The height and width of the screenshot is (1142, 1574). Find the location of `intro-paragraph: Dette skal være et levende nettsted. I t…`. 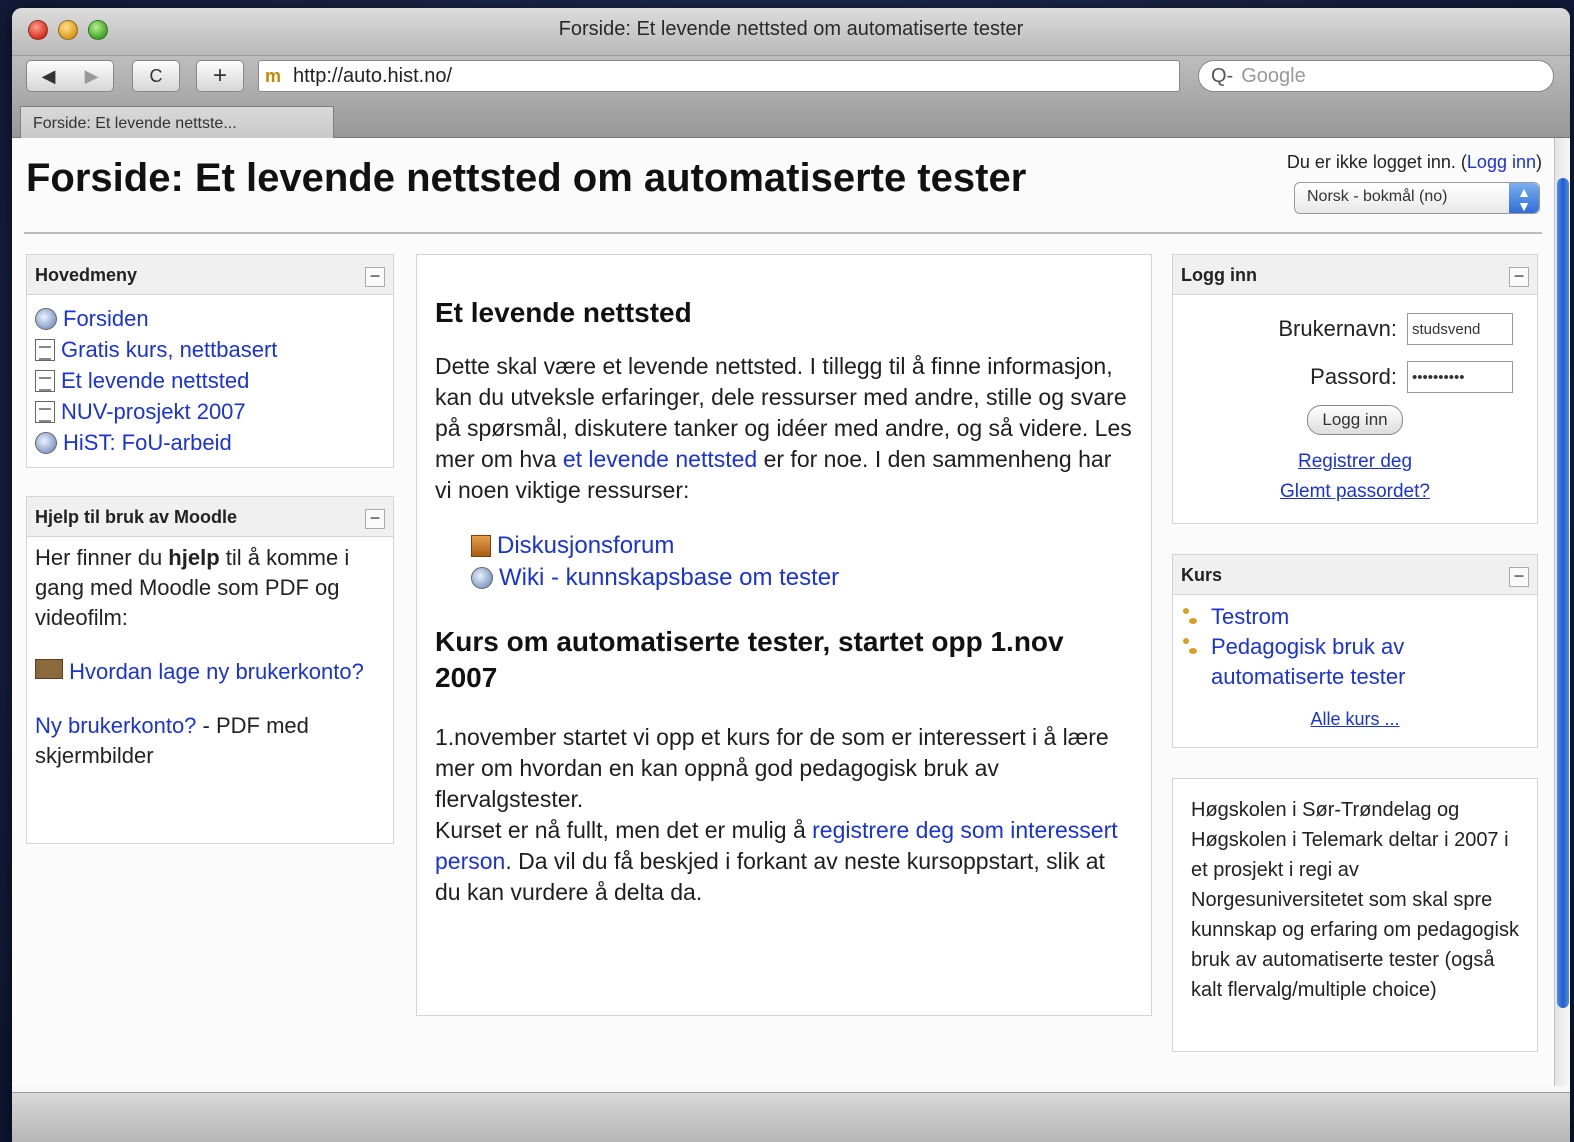

intro-paragraph: Dette skal være et levende nettsted. I t… is located at coordinates (784, 428).